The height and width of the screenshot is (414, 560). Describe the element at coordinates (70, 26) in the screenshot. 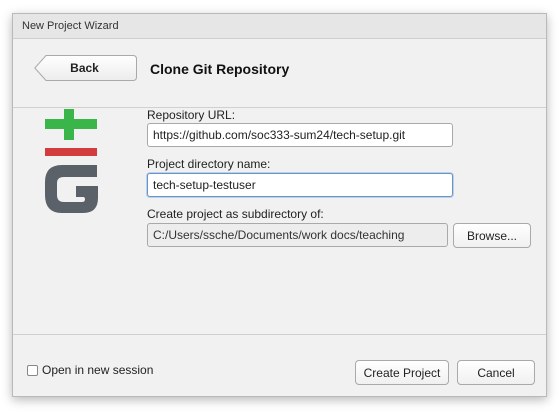

I see `window-title: New Project Wizard` at that location.